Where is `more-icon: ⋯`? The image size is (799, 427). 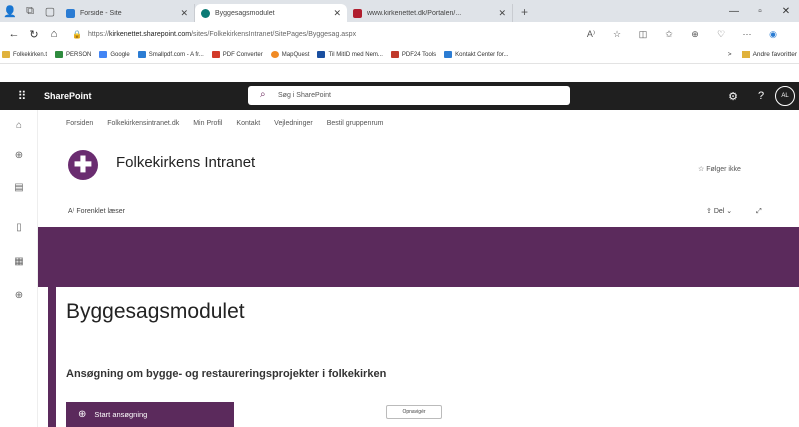
more-icon: ⋯ is located at coordinates (747, 34).